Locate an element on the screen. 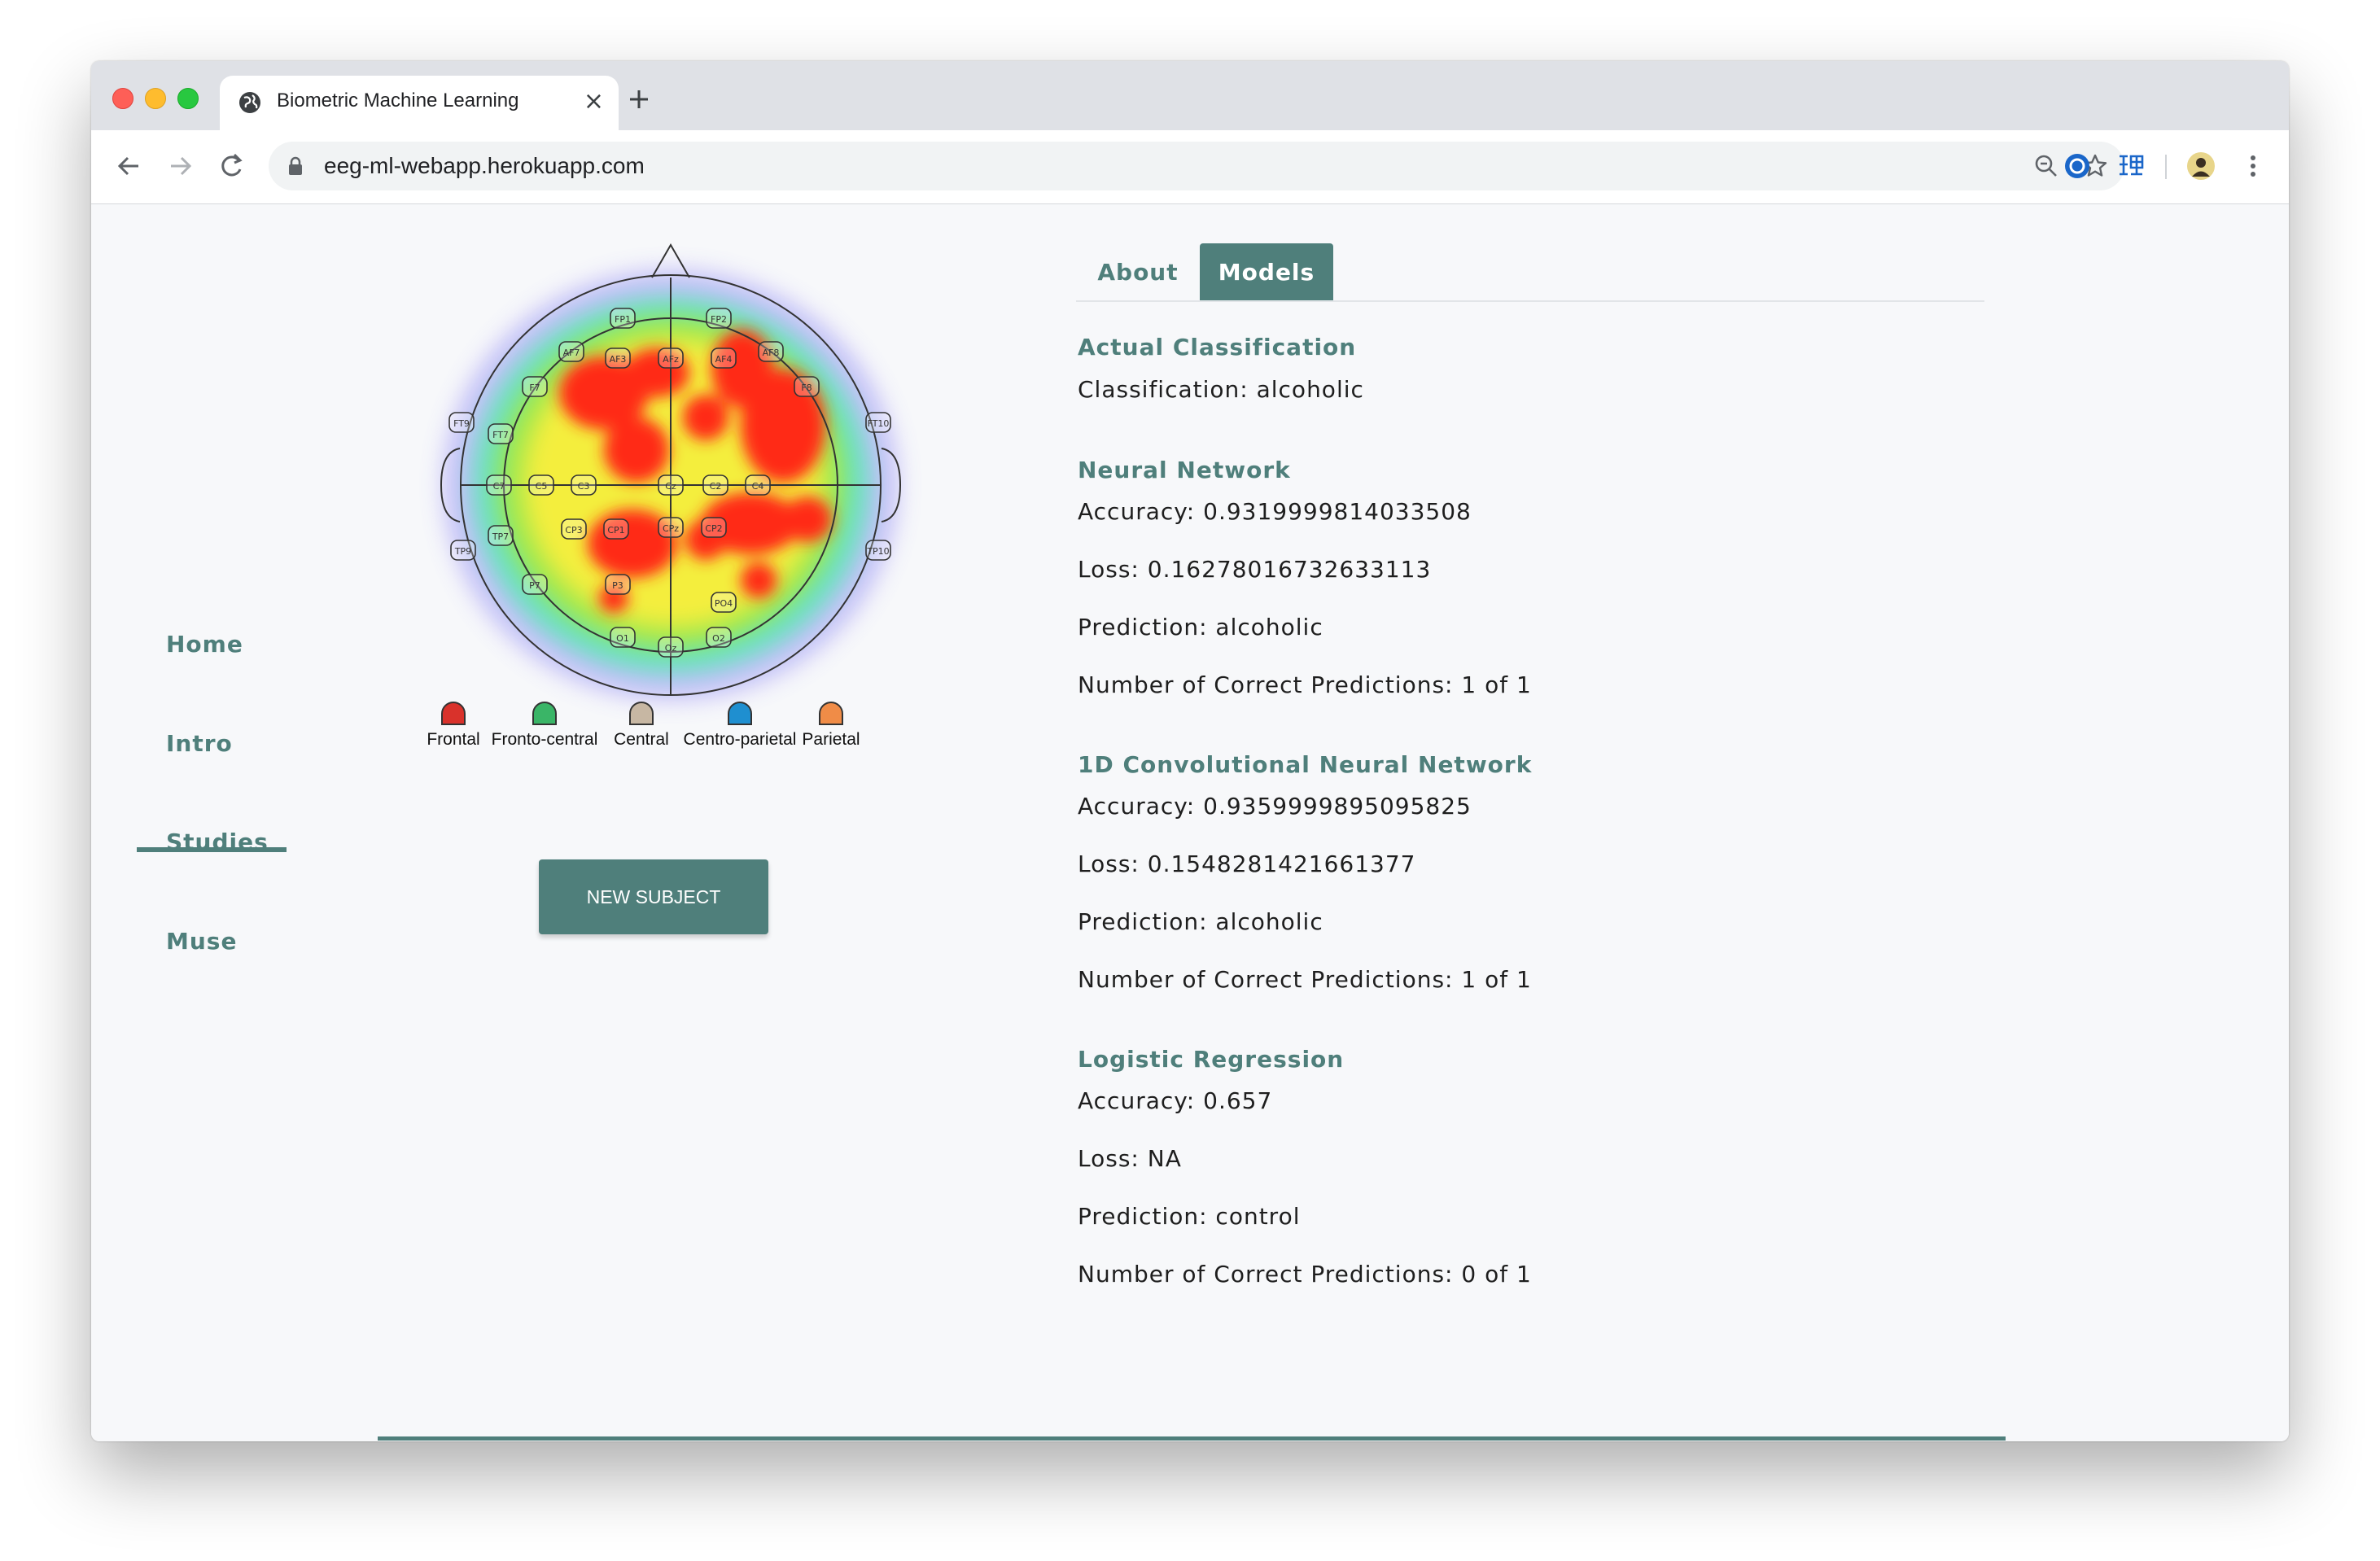 This screenshot has width=2380, height=1561. svg-text: FT9 is located at coordinates (461, 423).